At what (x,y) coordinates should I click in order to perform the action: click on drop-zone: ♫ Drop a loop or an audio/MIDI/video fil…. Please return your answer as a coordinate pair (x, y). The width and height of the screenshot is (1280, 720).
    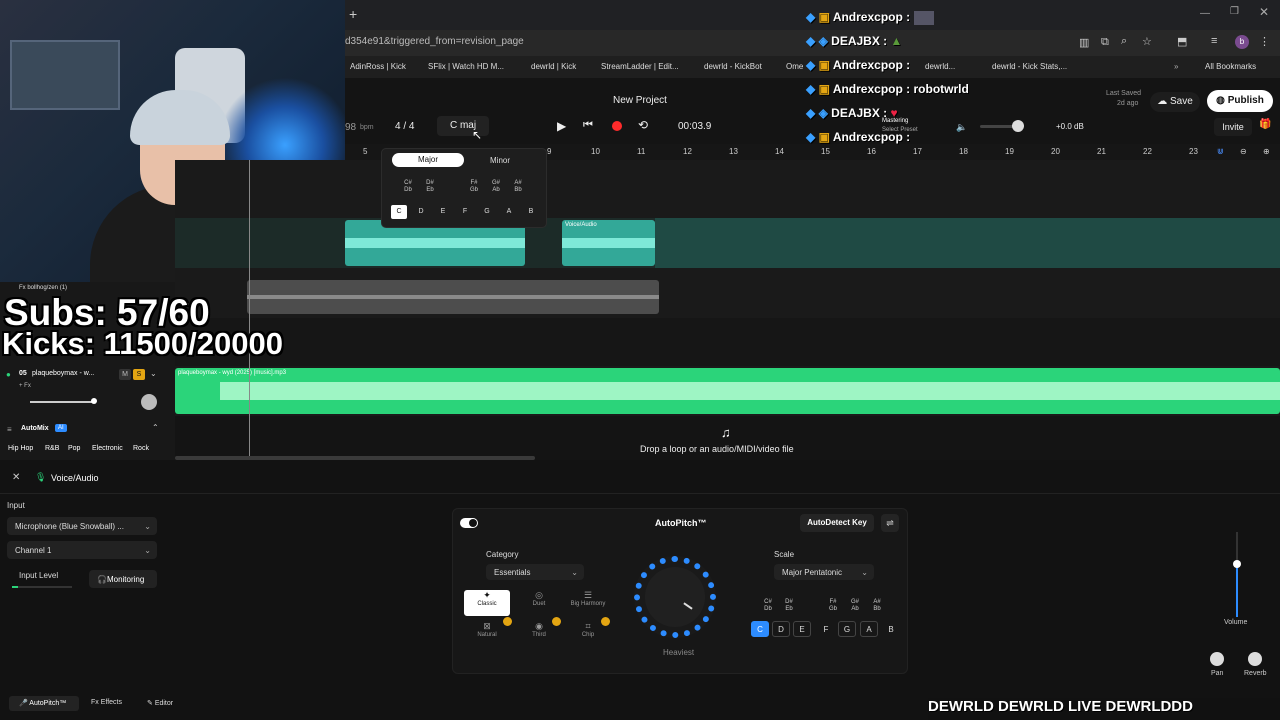
    Looking at the image, I should click on (727, 438).